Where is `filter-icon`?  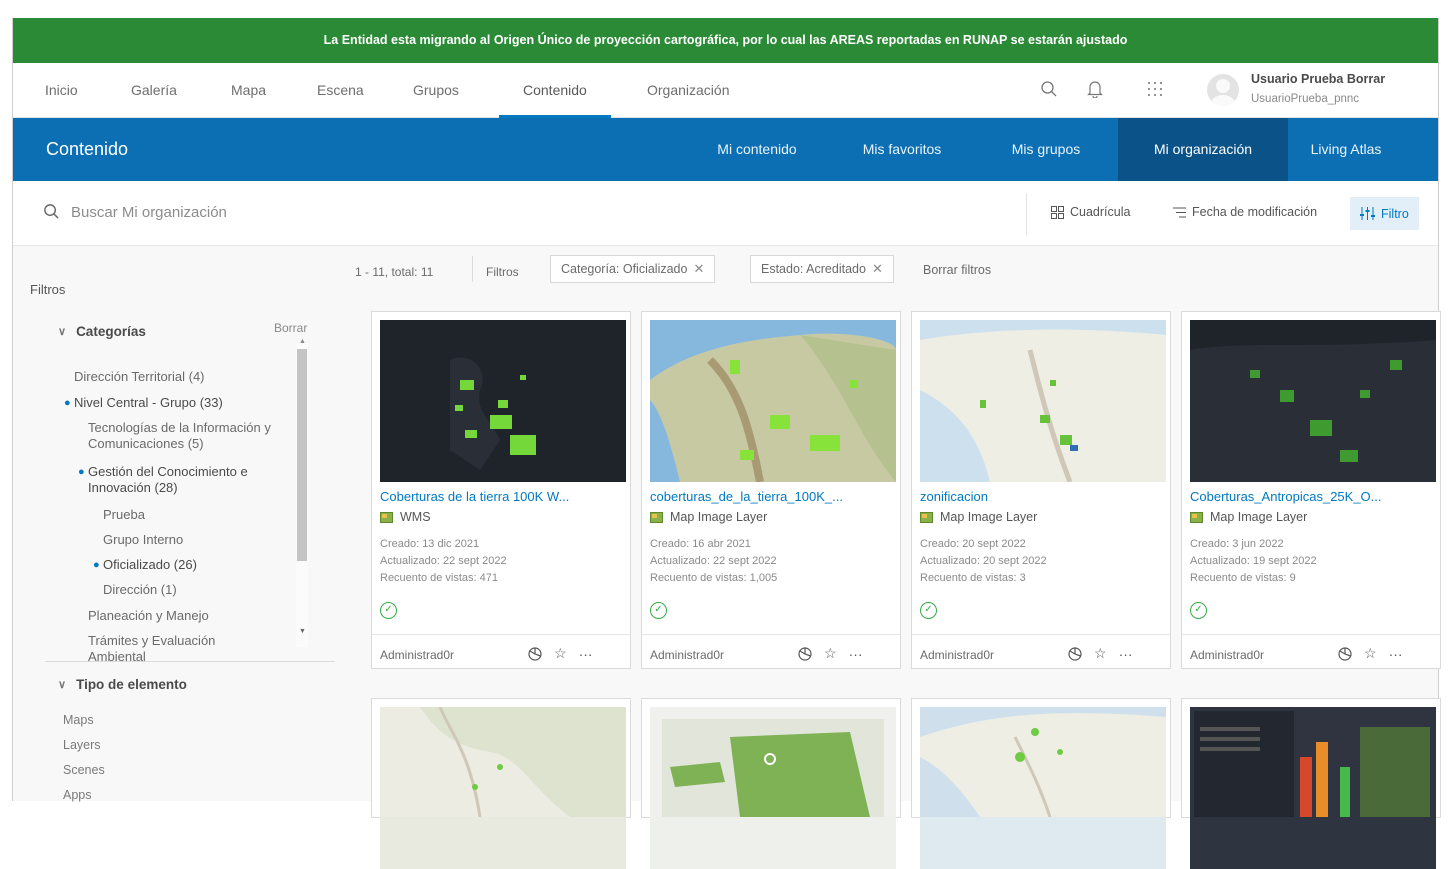 filter-icon is located at coordinates (1367, 213).